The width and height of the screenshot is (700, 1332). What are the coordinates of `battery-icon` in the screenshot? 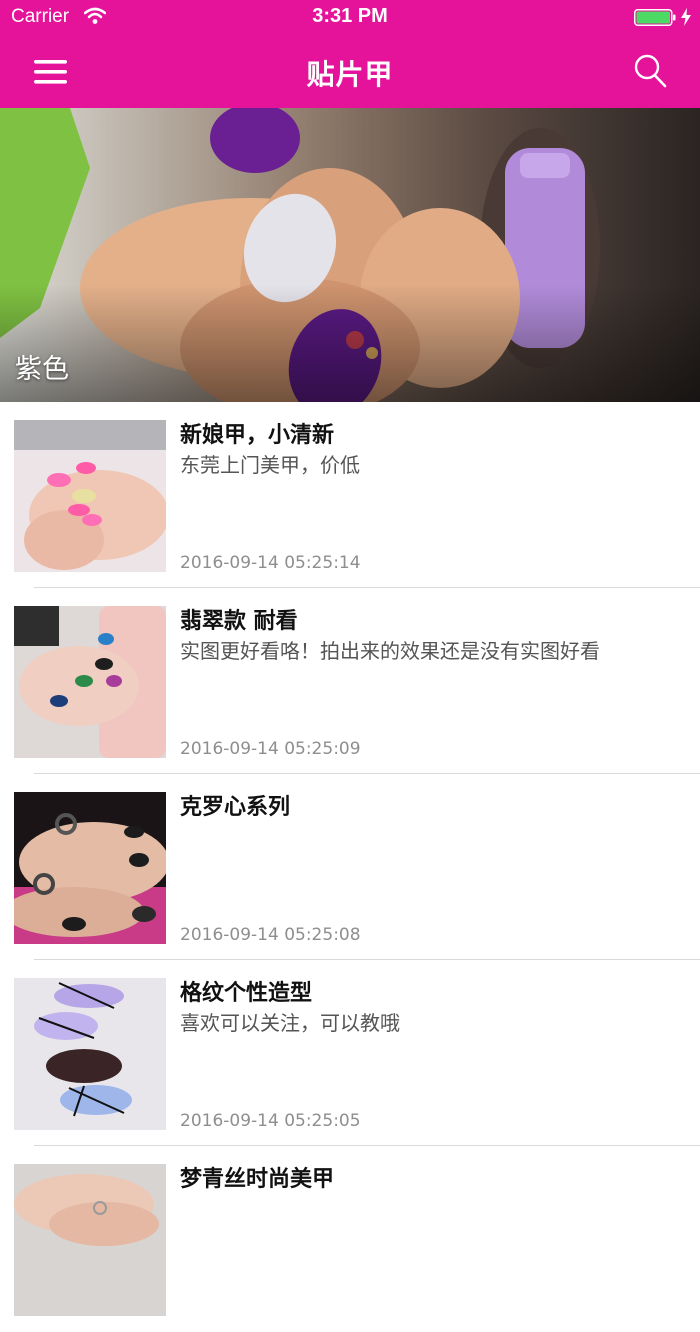 It's located at (655, 17).